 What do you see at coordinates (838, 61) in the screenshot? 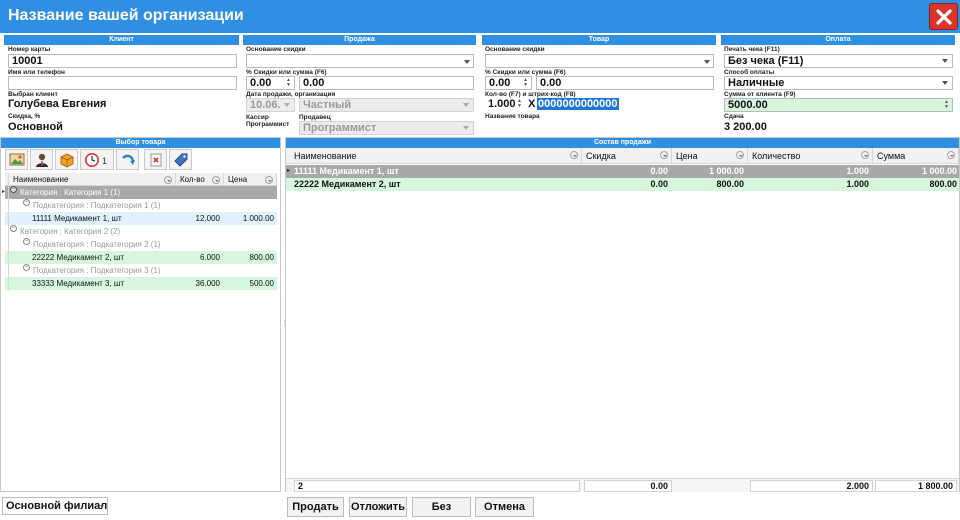
I see `print-check-select: Без чека (F11)` at bounding box center [838, 61].